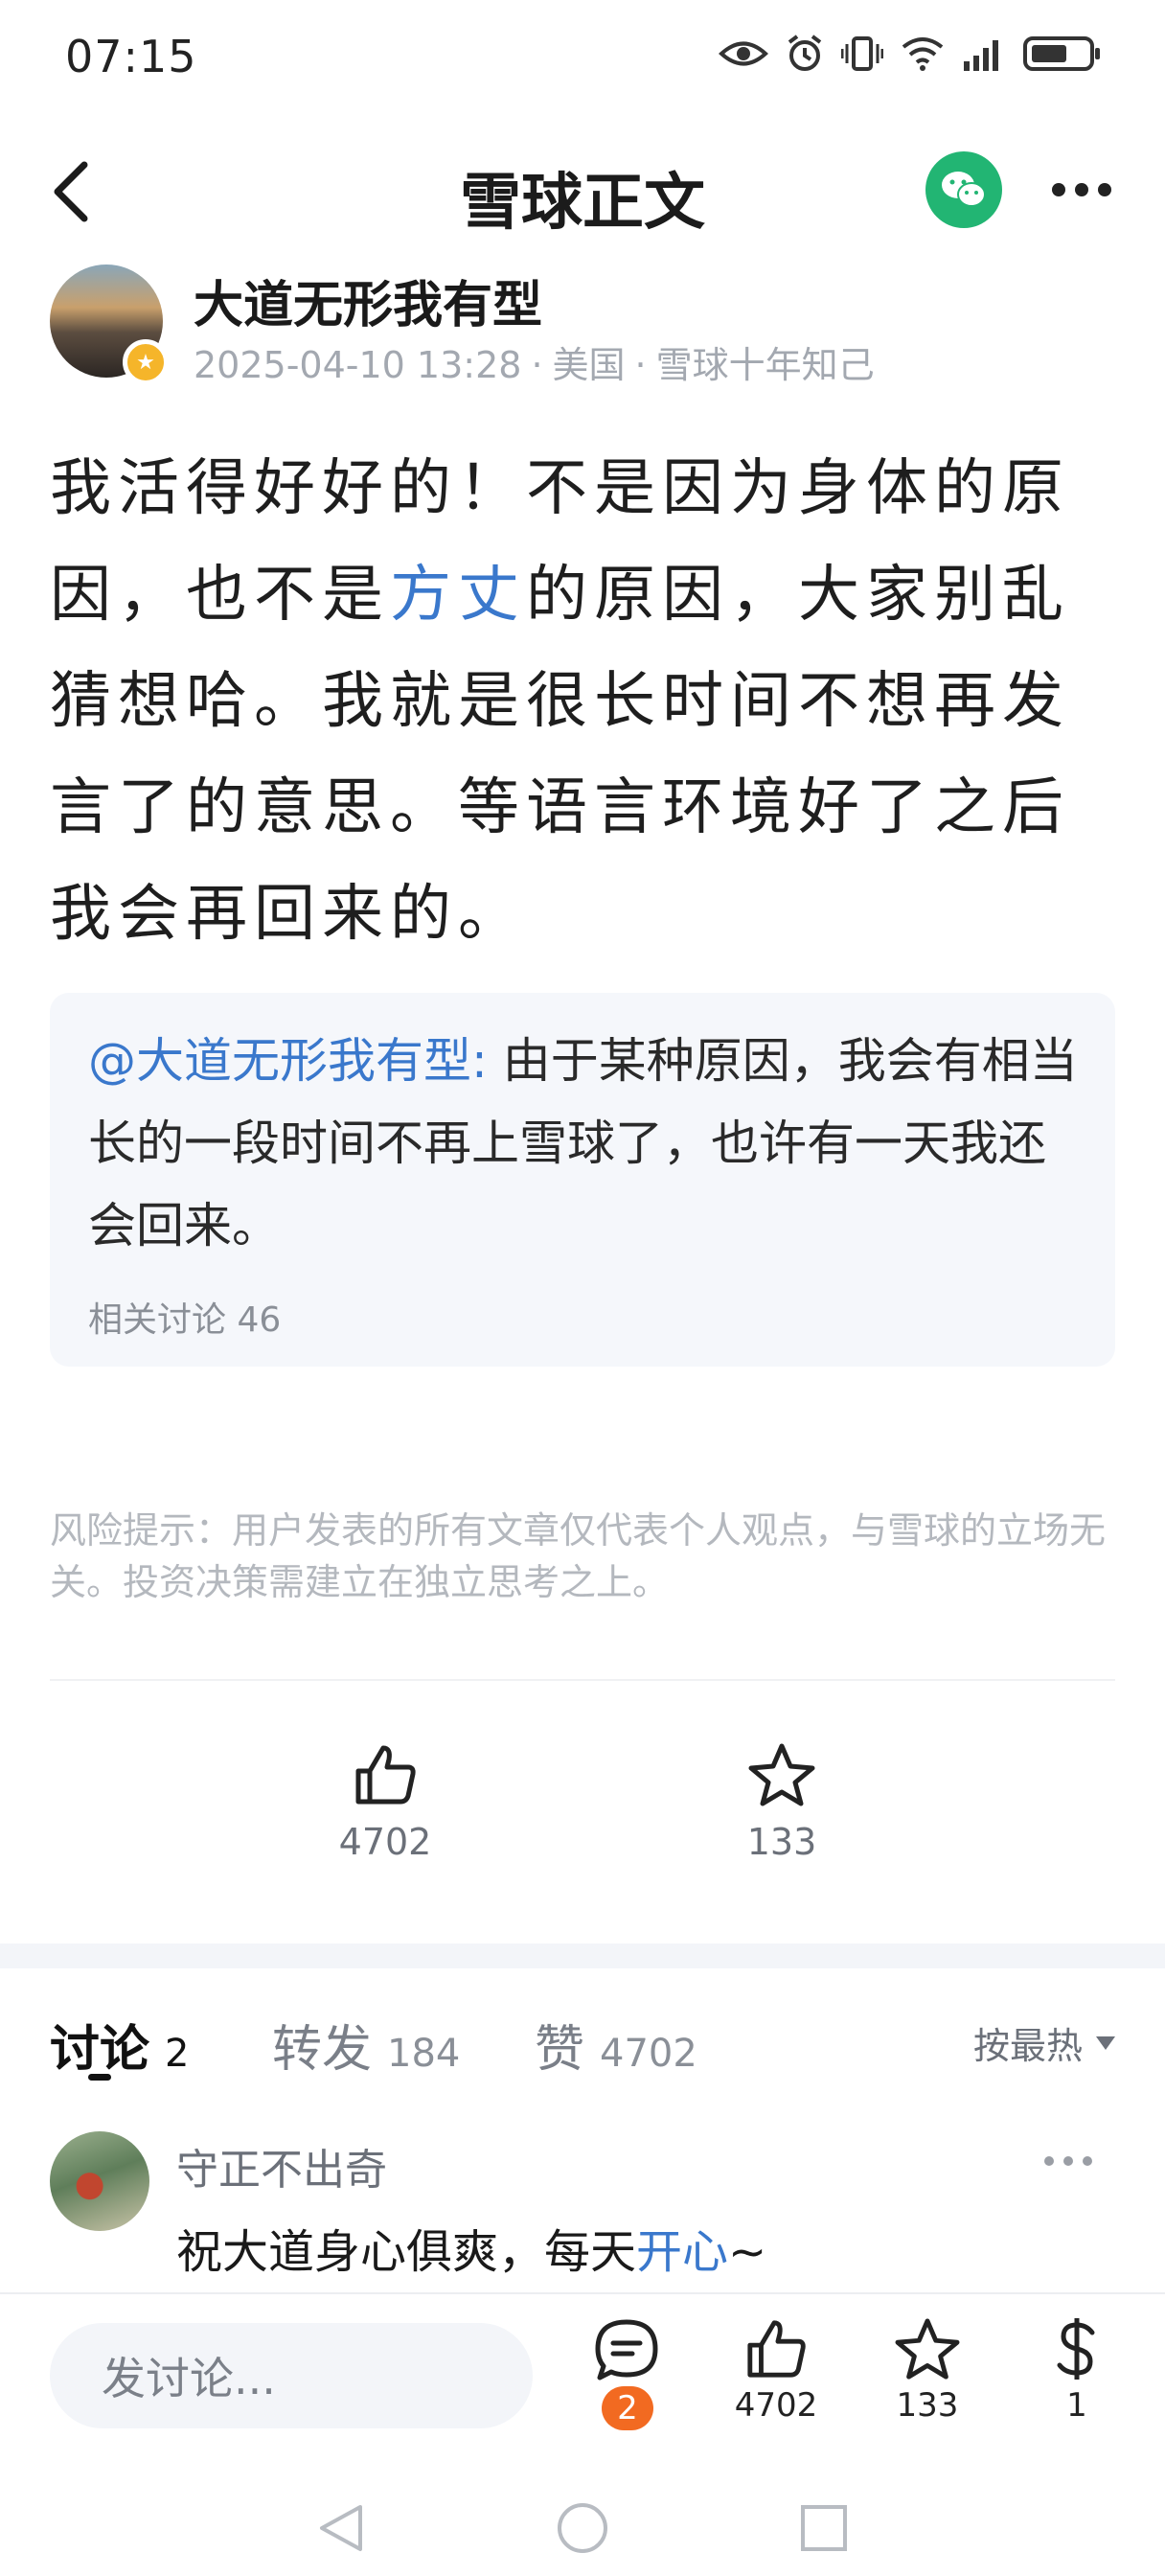 The height and width of the screenshot is (2576, 1165). I want to click on tab-count: 2, so click(177, 2054).